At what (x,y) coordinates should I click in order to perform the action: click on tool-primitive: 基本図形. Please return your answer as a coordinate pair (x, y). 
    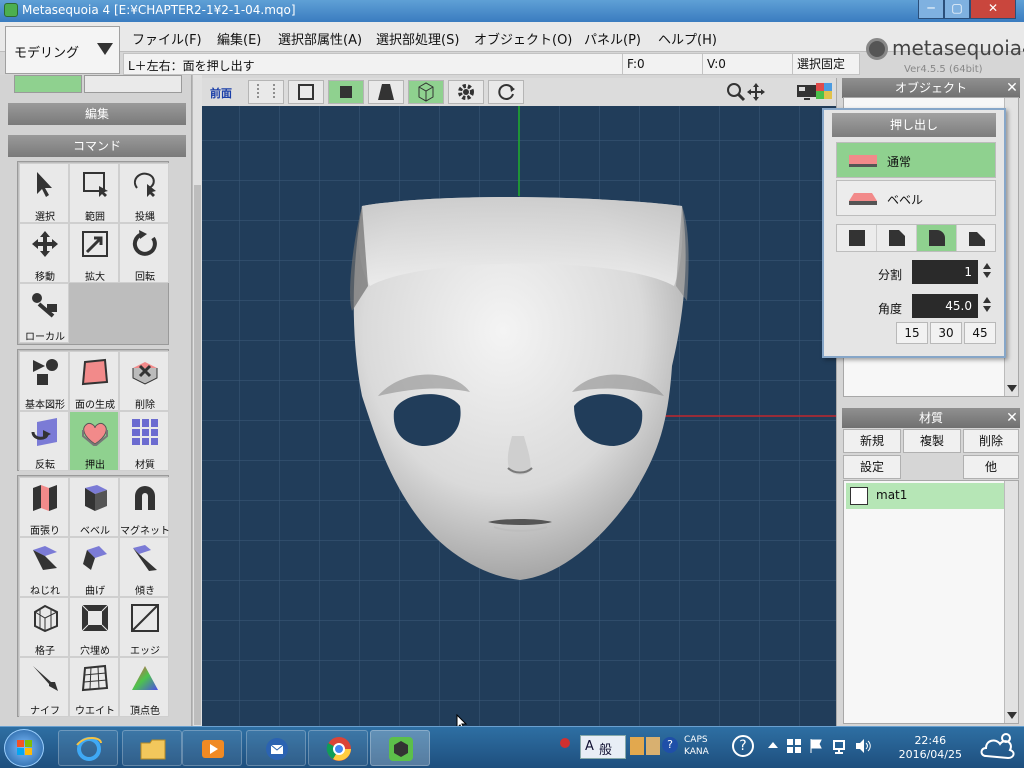
    Looking at the image, I should click on (44, 381).